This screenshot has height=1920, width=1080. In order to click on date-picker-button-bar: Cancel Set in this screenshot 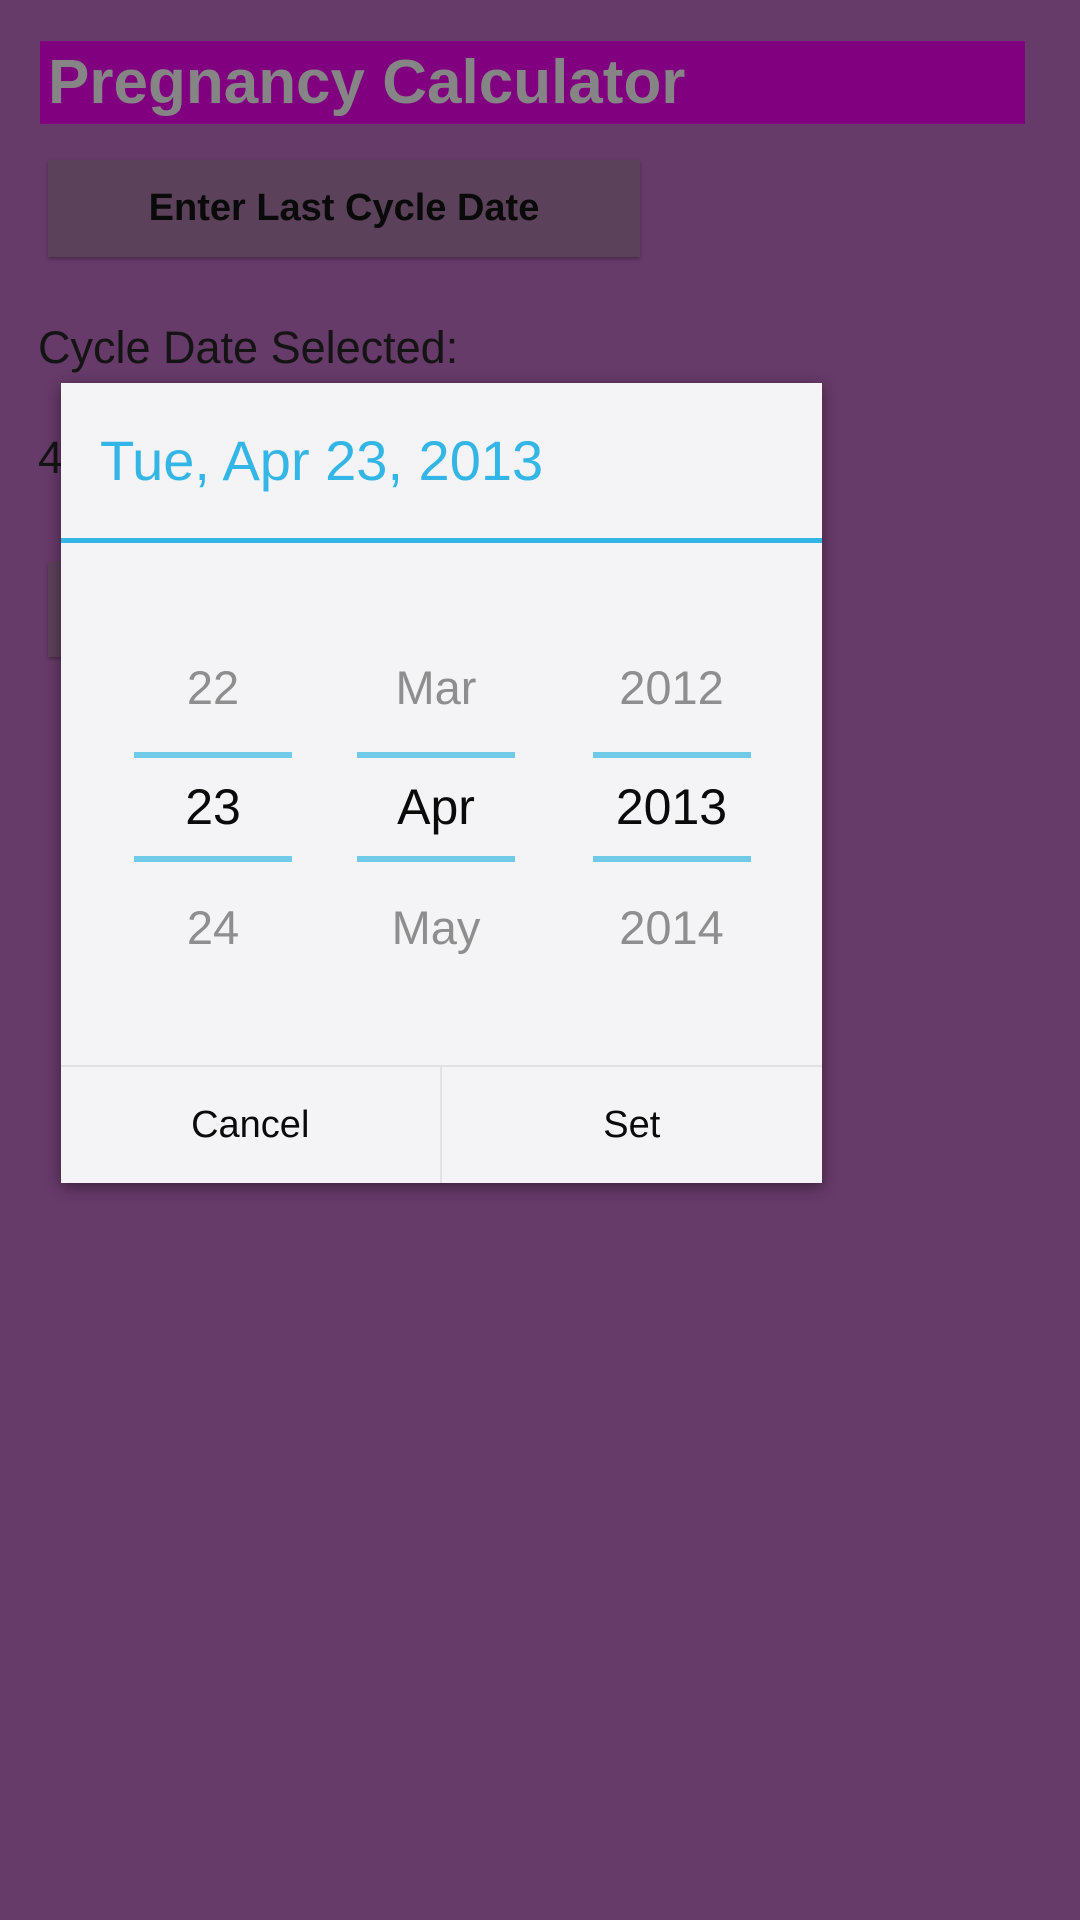, I will do `click(441, 1124)`.